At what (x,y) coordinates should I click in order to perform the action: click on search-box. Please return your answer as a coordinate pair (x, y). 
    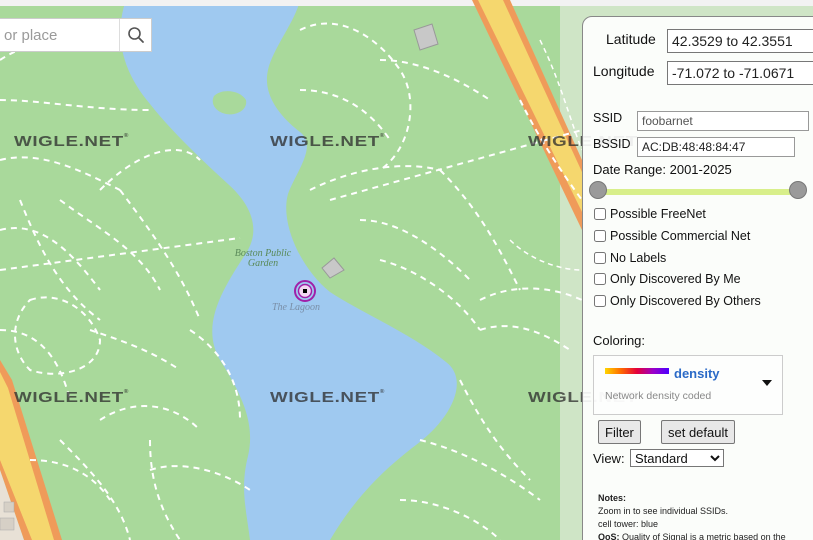
    Looking at the image, I should click on (76, 35).